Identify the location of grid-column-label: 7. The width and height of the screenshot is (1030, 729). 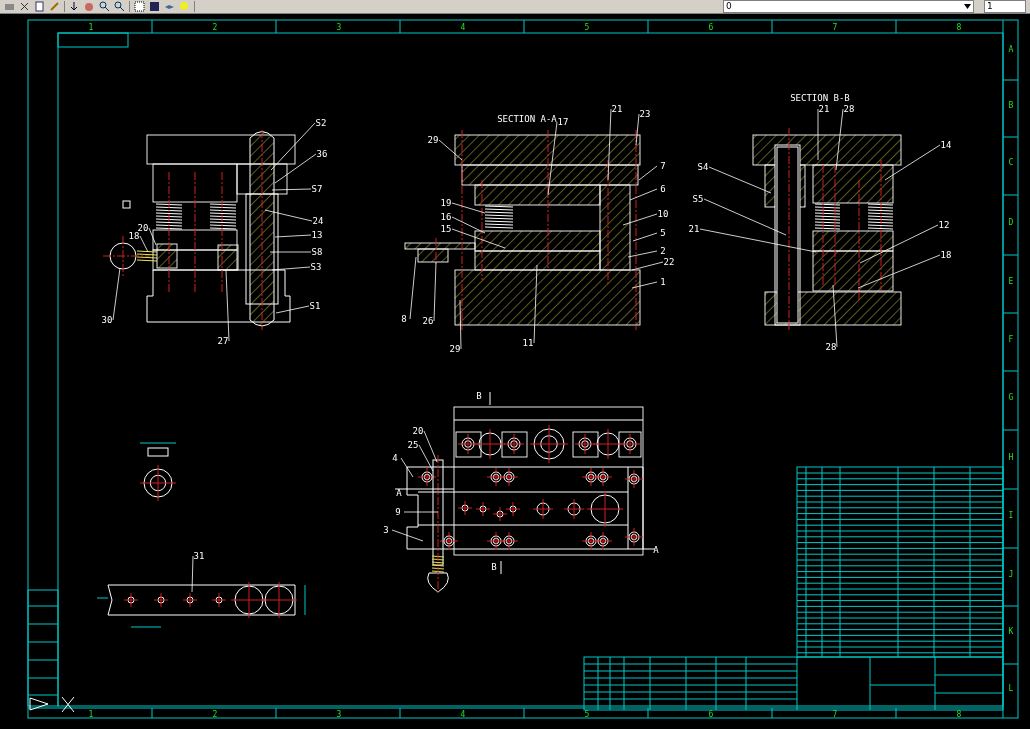
(835, 714).